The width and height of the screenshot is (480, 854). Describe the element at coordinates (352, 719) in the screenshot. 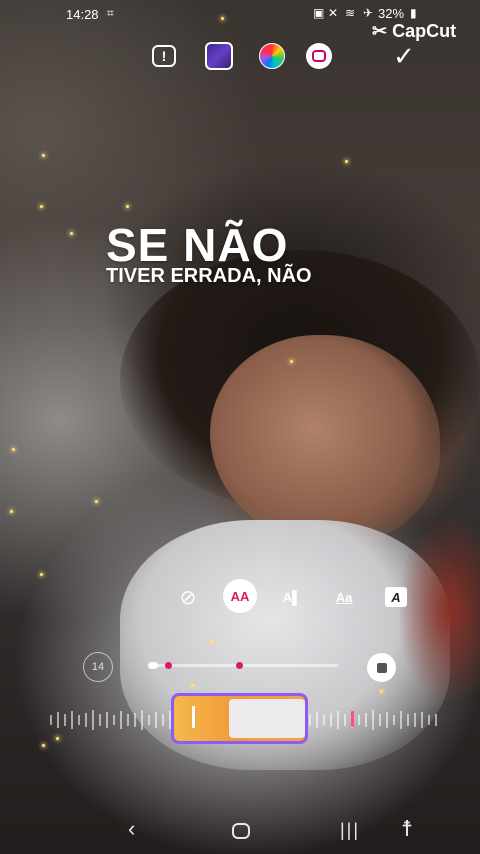

I see `timeline-marker` at that location.